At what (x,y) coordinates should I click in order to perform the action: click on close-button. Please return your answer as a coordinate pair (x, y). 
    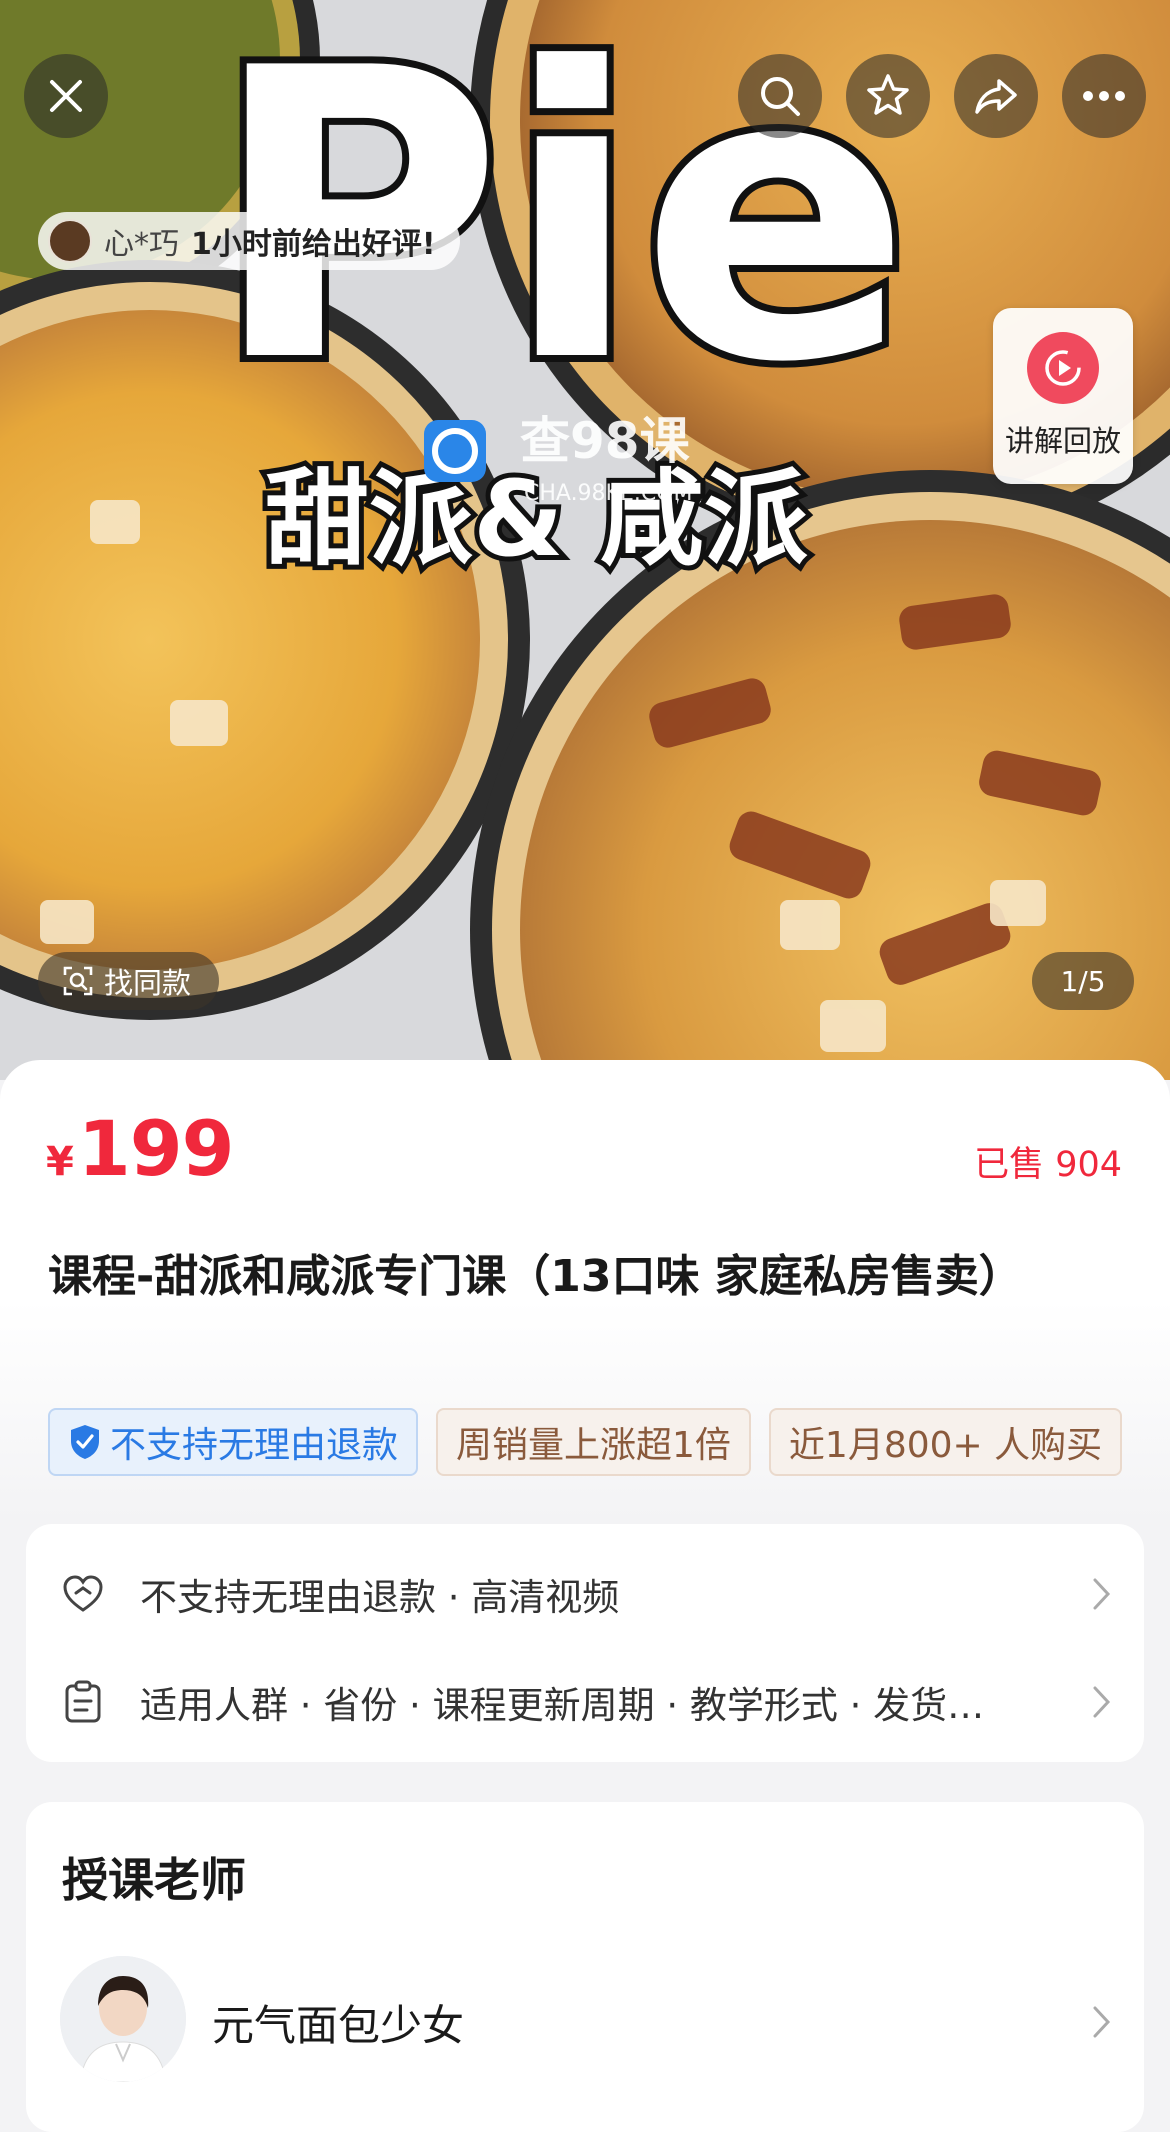
    Looking at the image, I should click on (66, 96).